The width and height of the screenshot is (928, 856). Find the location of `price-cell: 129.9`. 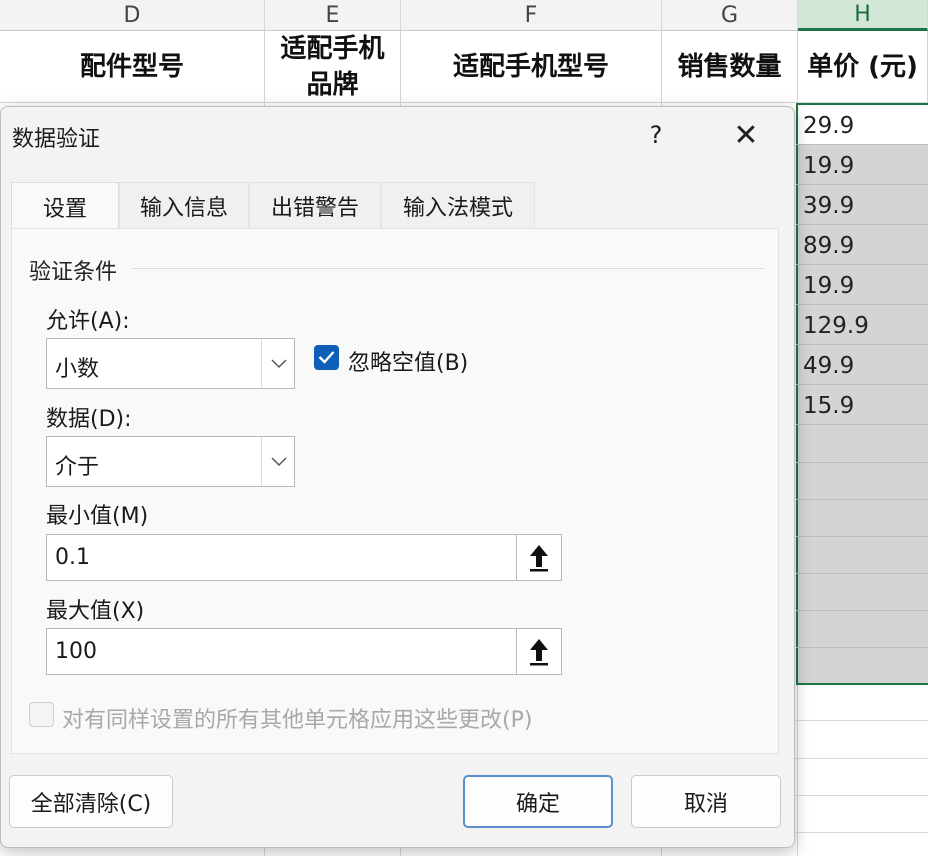

price-cell: 129.9 is located at coordinates (836, 326).